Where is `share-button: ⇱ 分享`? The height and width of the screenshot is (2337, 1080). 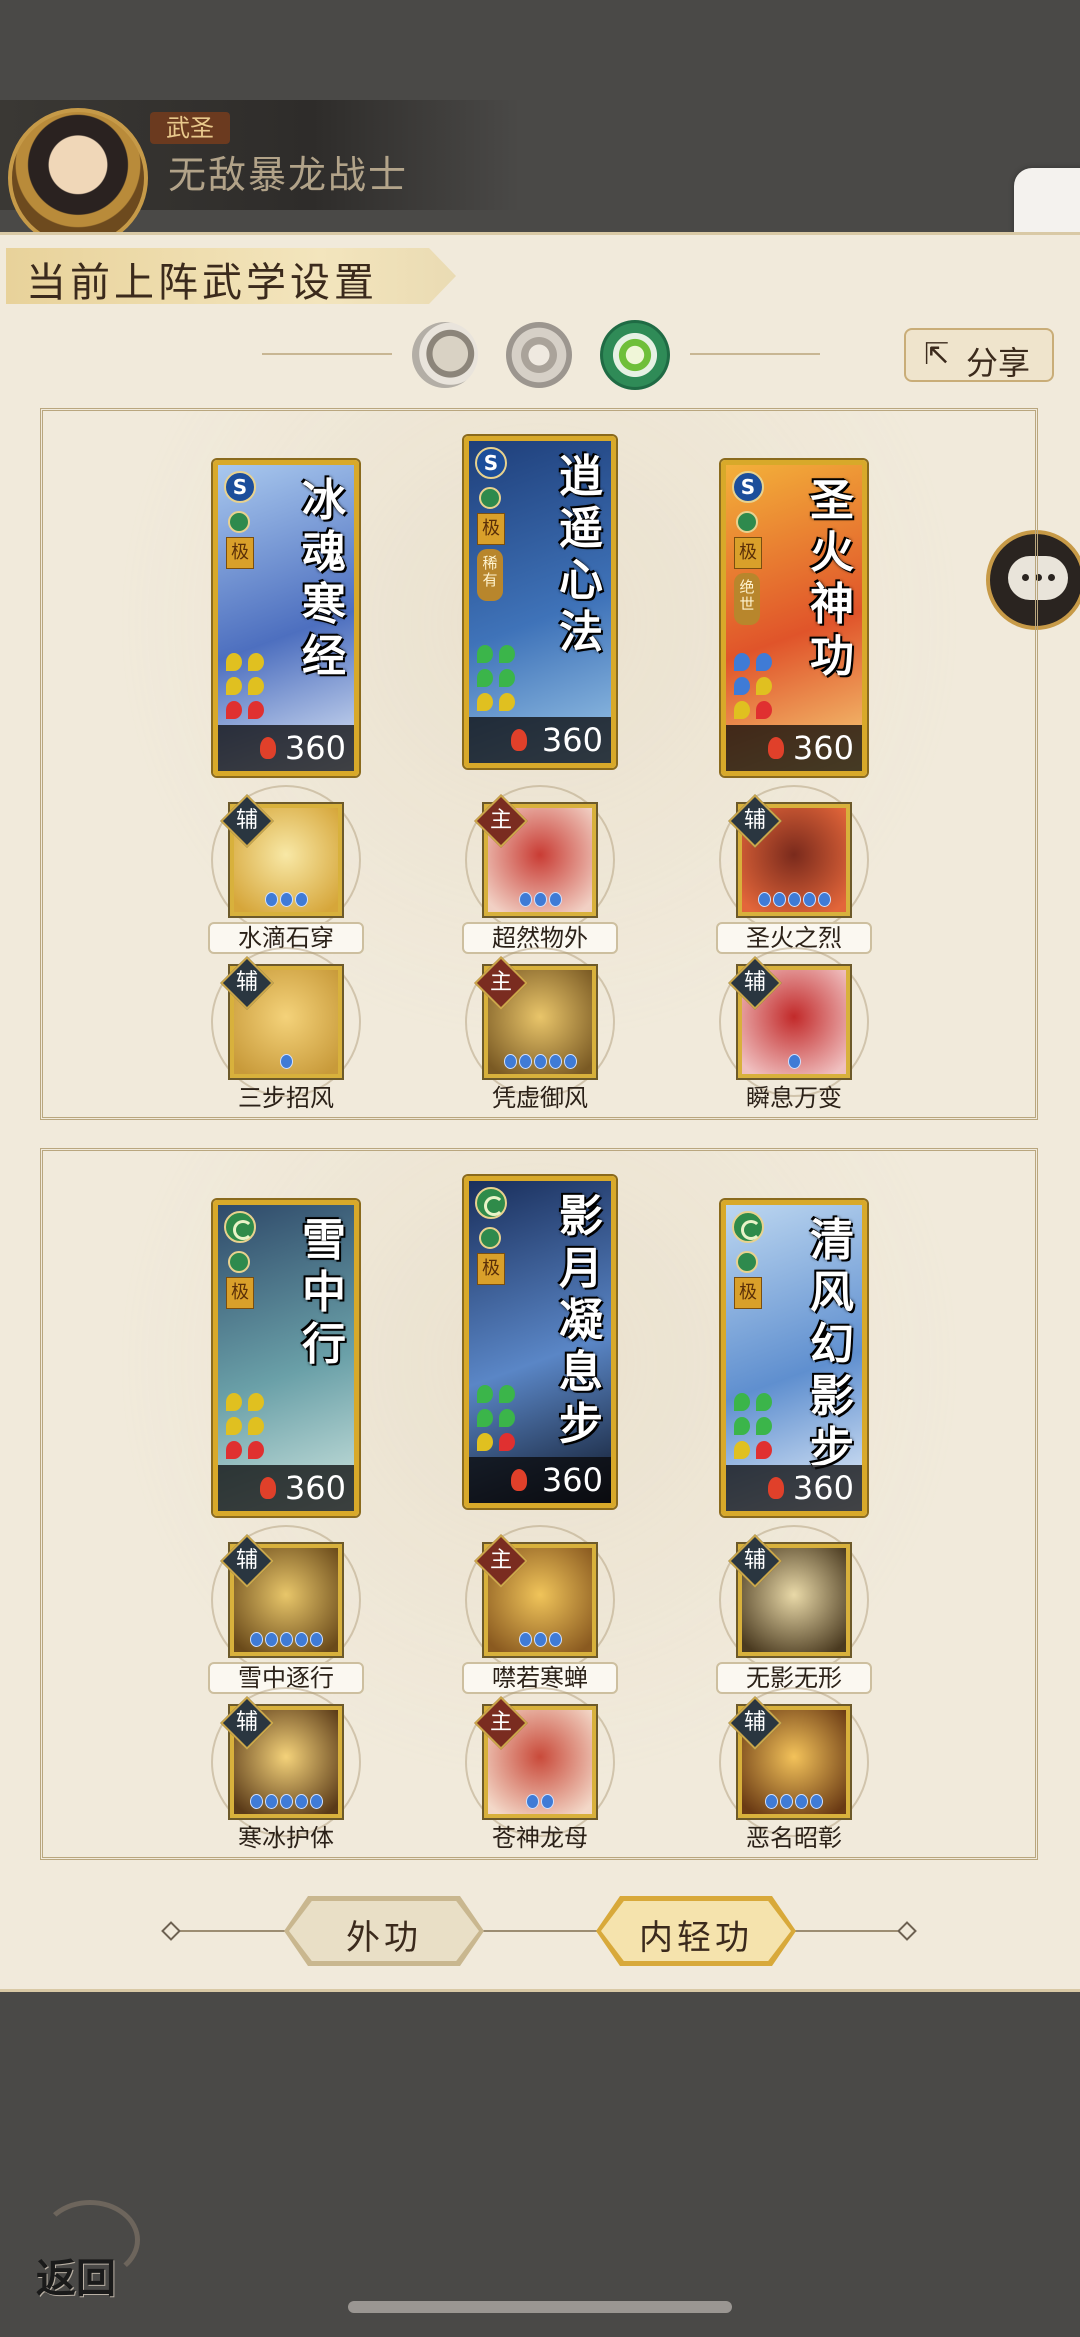
share-button: ⇱ 分享 is located at coordinates (979, 355).